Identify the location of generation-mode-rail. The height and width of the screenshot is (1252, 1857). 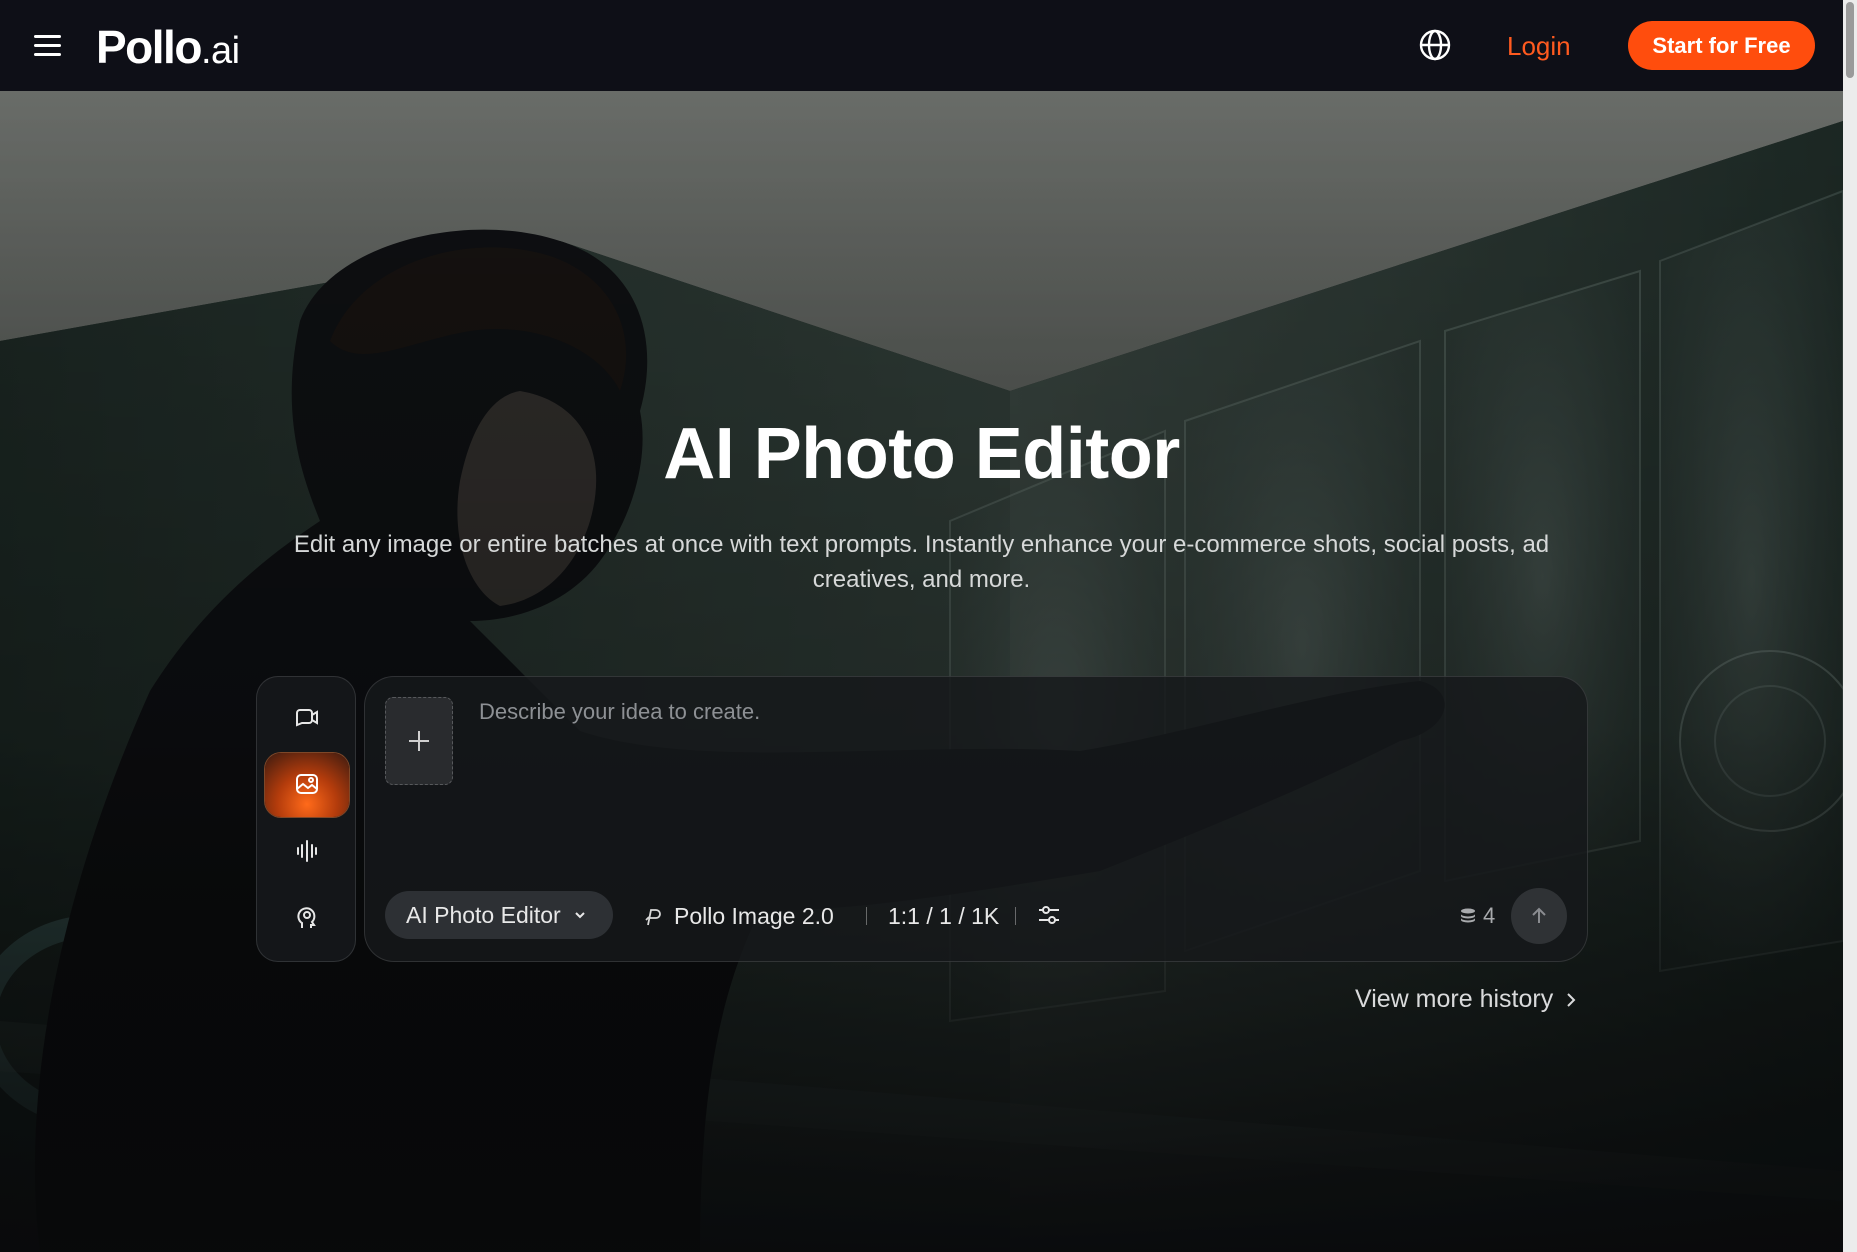
(306, 819).